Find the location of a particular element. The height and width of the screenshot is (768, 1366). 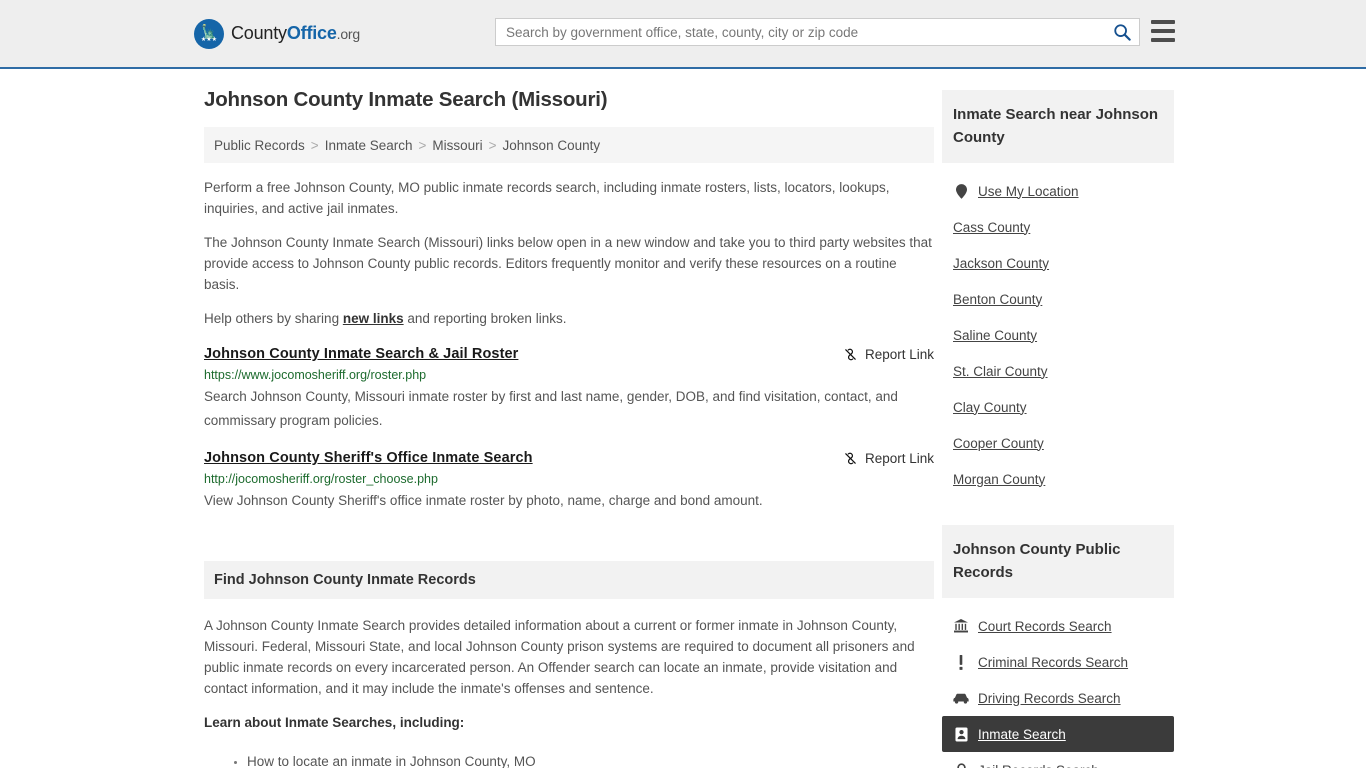

sidebar-heading-nearby: Inmate Search near Johnson County is located at coordinates (1058, 126).